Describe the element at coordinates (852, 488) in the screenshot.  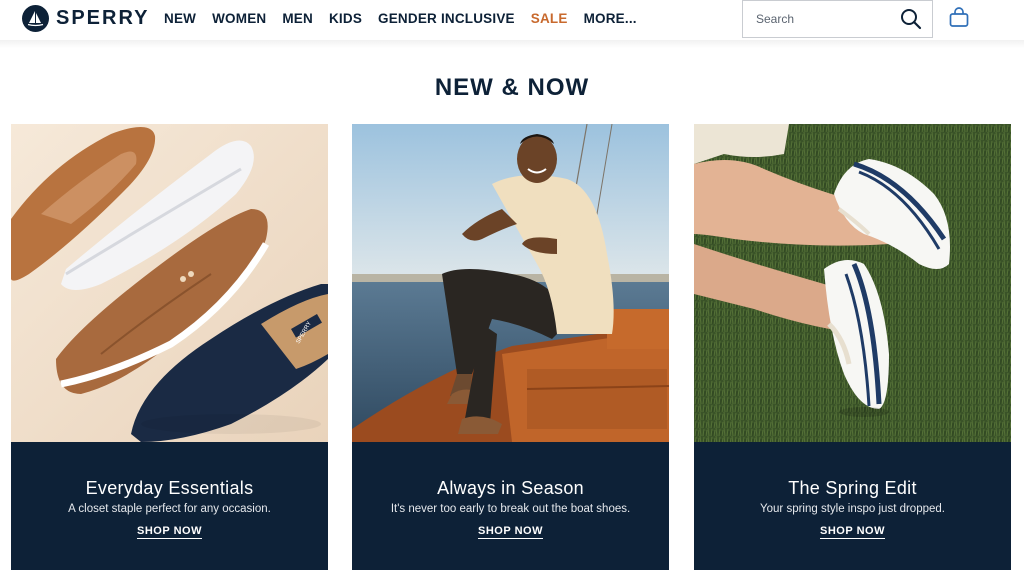
I see `card-title: The Spring Edit` at that location.